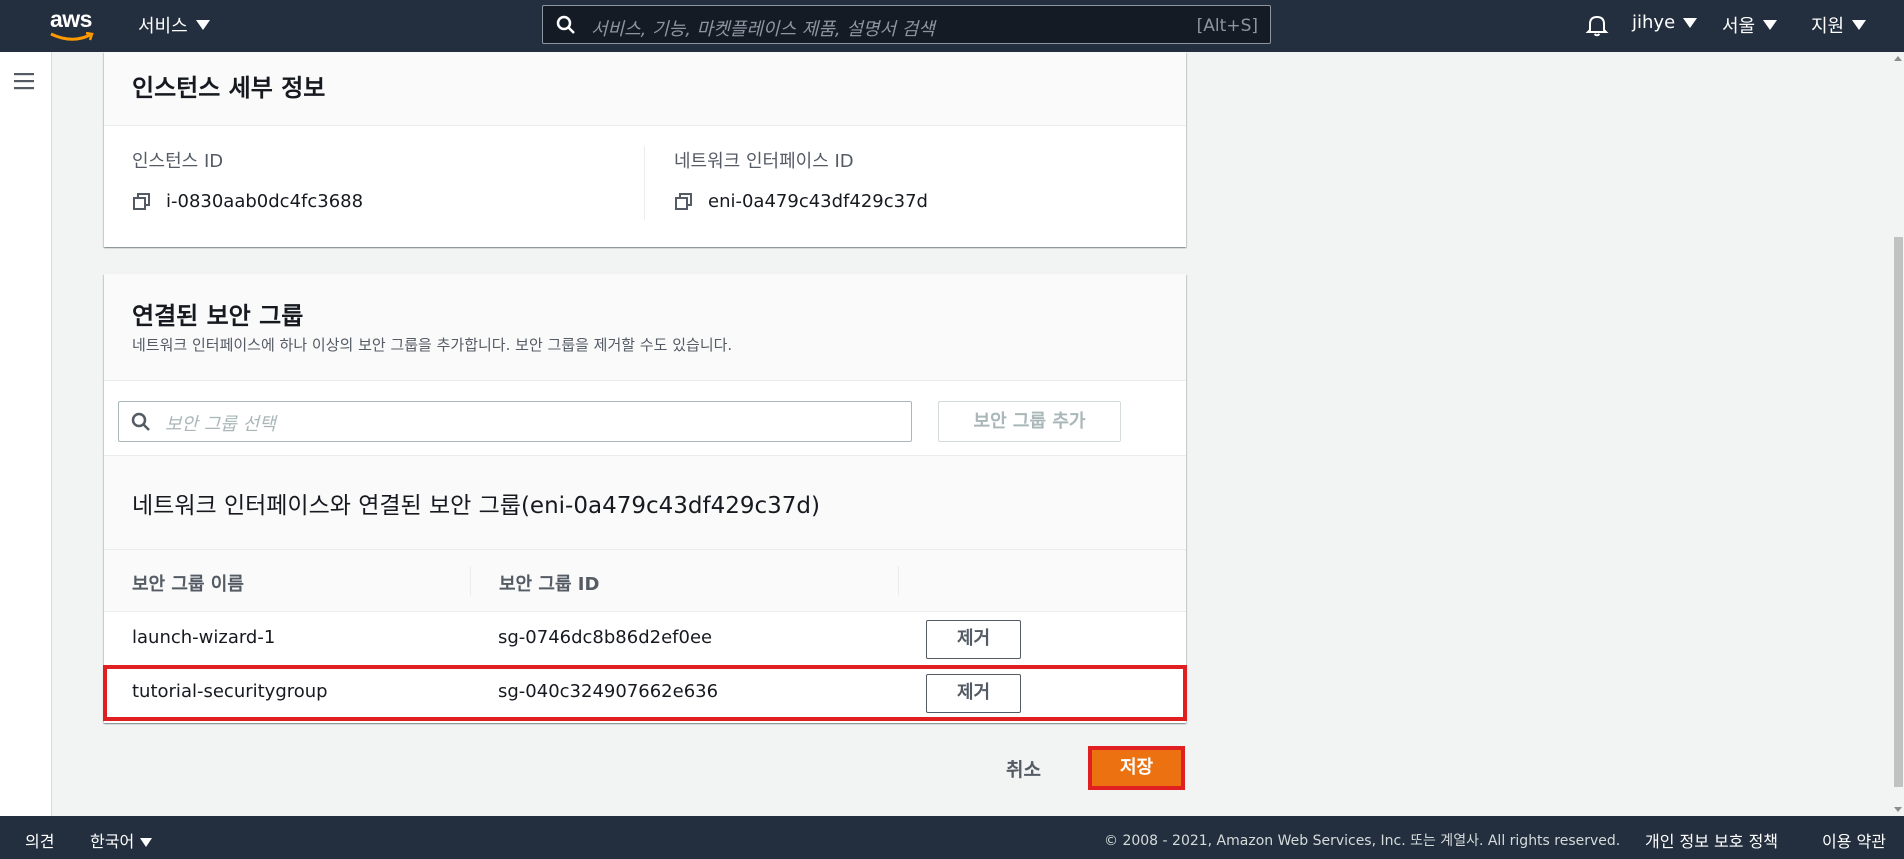 The image size is (1904, 859). Describe the element at coordinates (1898, 58) in the screenshot. I see `scroll-up-icon` at that location.